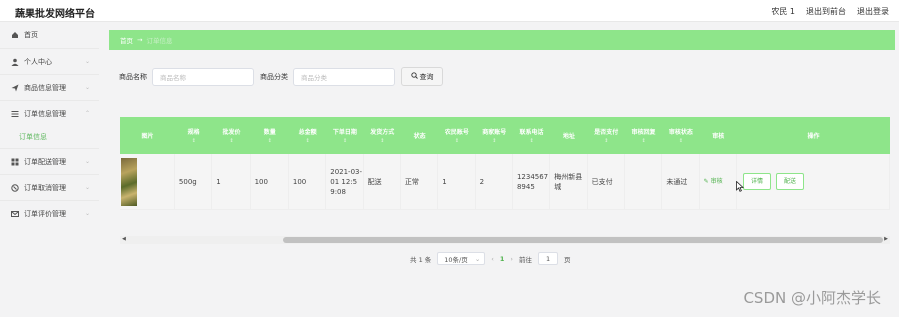 This screenshot has width=899, height=317. I want to click on logout-link: 退出登录, so click(873, 11).